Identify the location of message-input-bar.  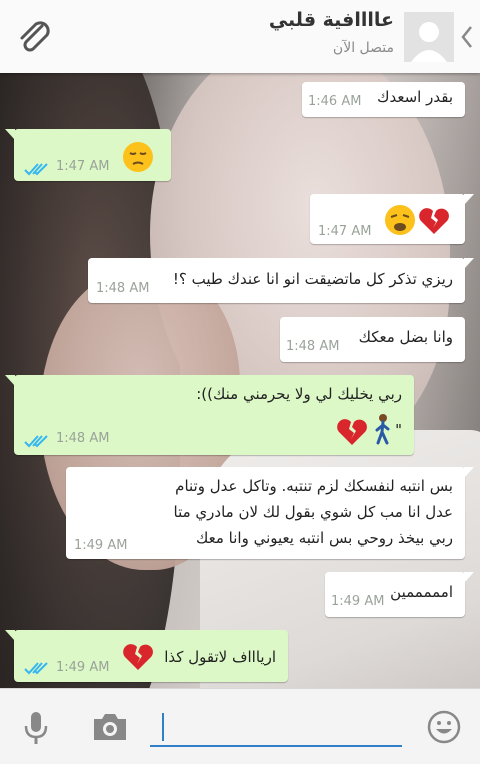
(240, 726).